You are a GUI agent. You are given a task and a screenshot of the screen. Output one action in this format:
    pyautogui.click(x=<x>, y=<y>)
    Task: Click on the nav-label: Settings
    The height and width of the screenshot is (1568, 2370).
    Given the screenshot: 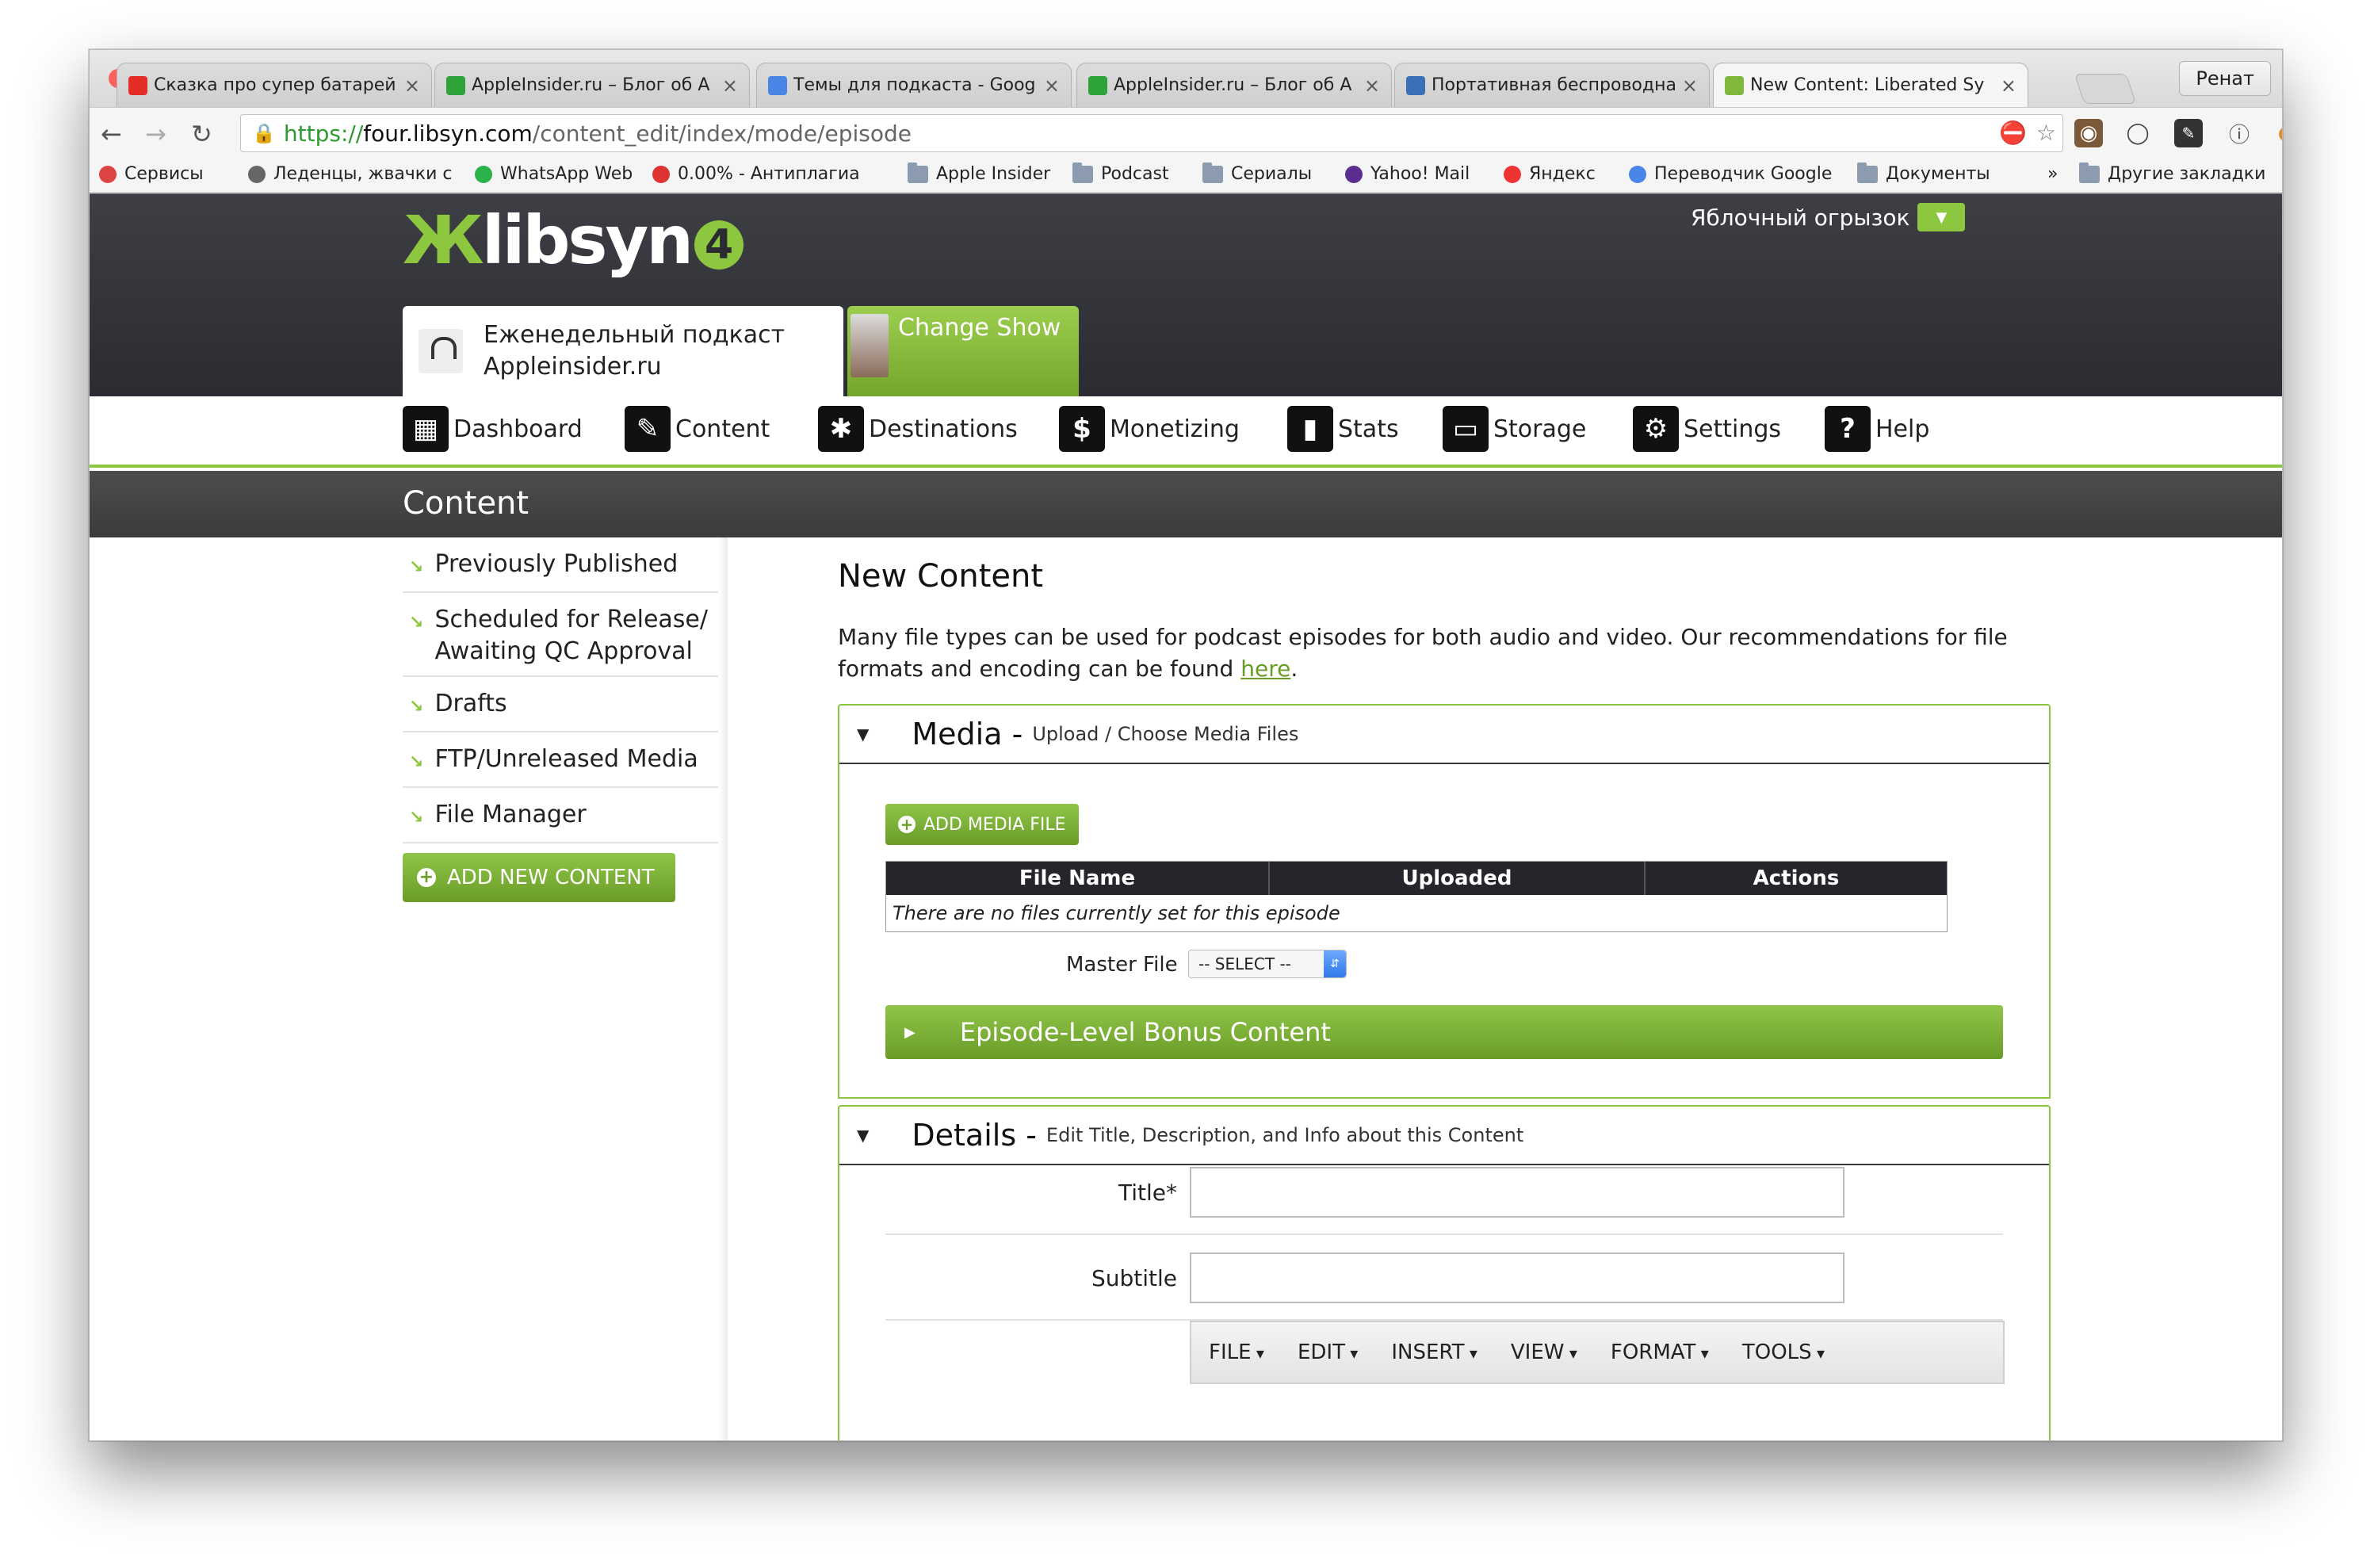 What is the action you would take?
    pyautogui.click(x=1733, y=429)
    